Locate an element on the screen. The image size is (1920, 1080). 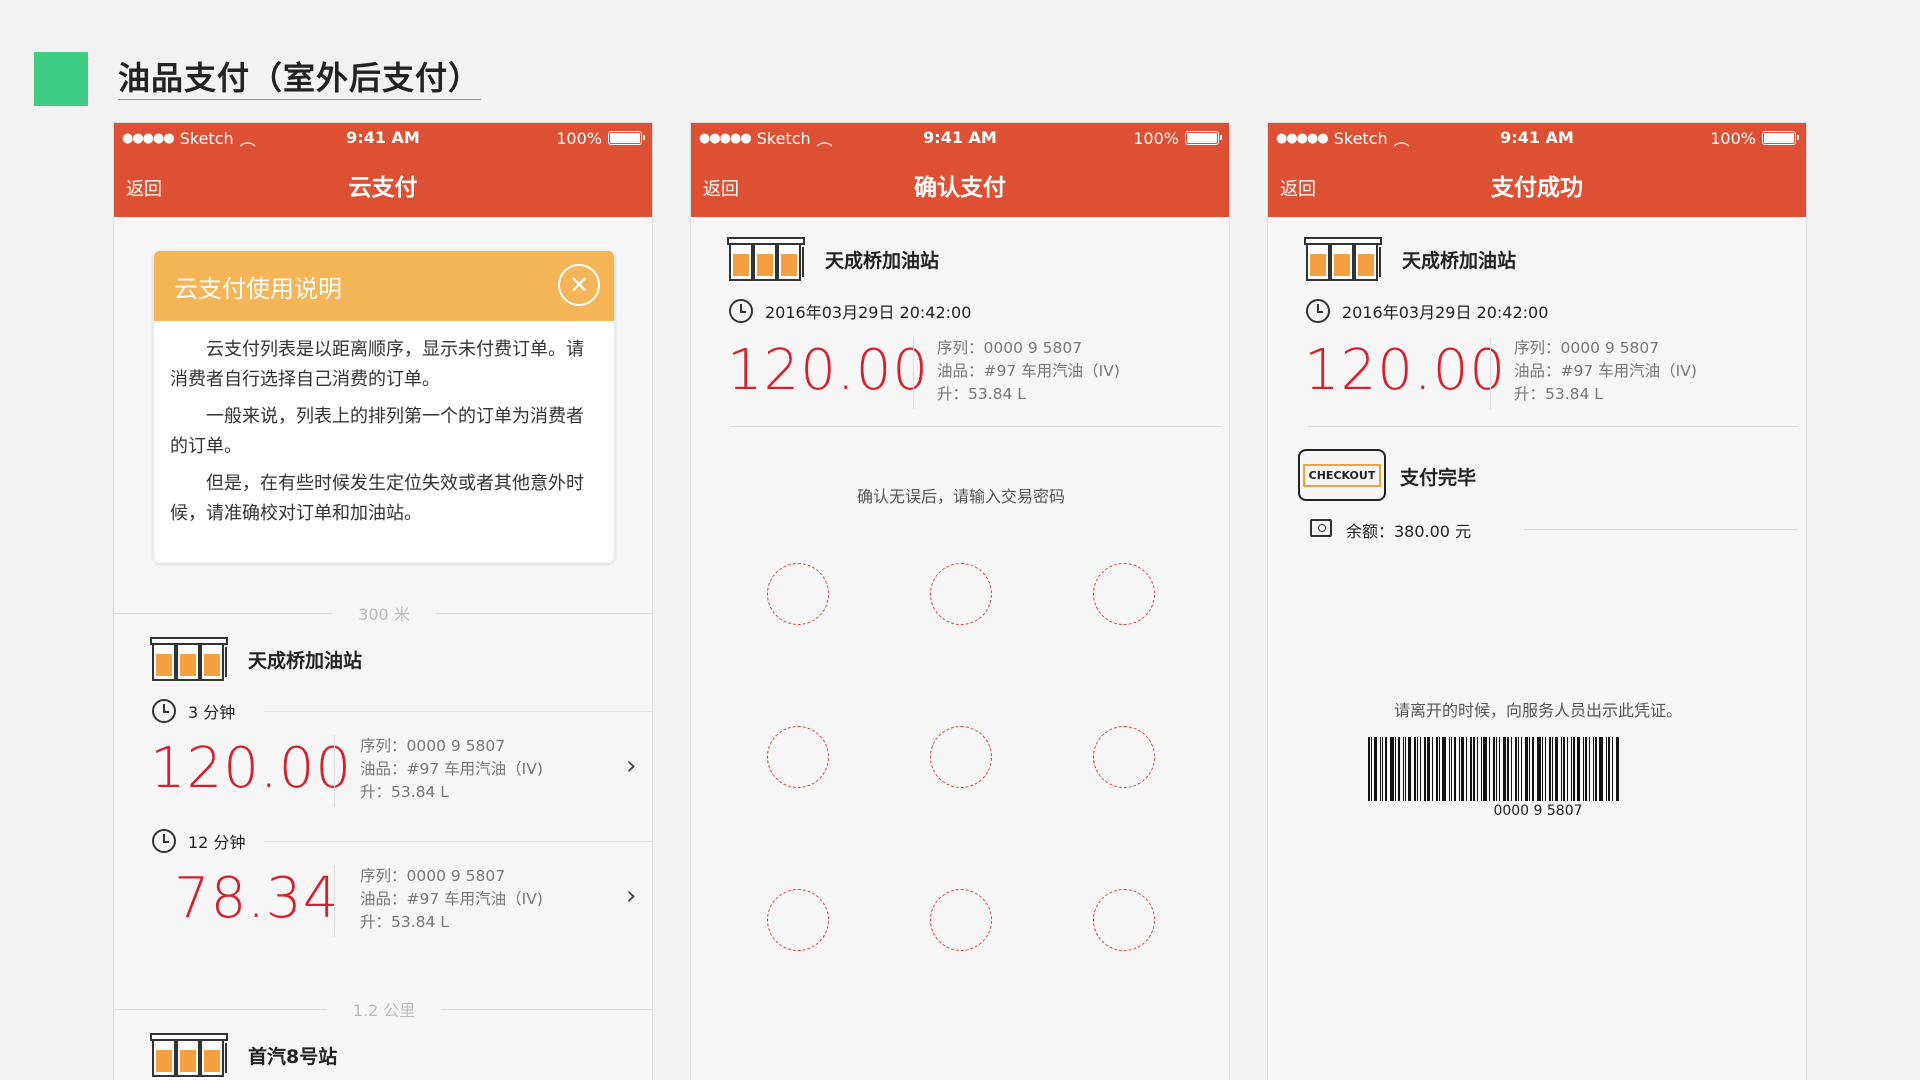
distance-divider: 300 米 is located at coordinates (383, 613).